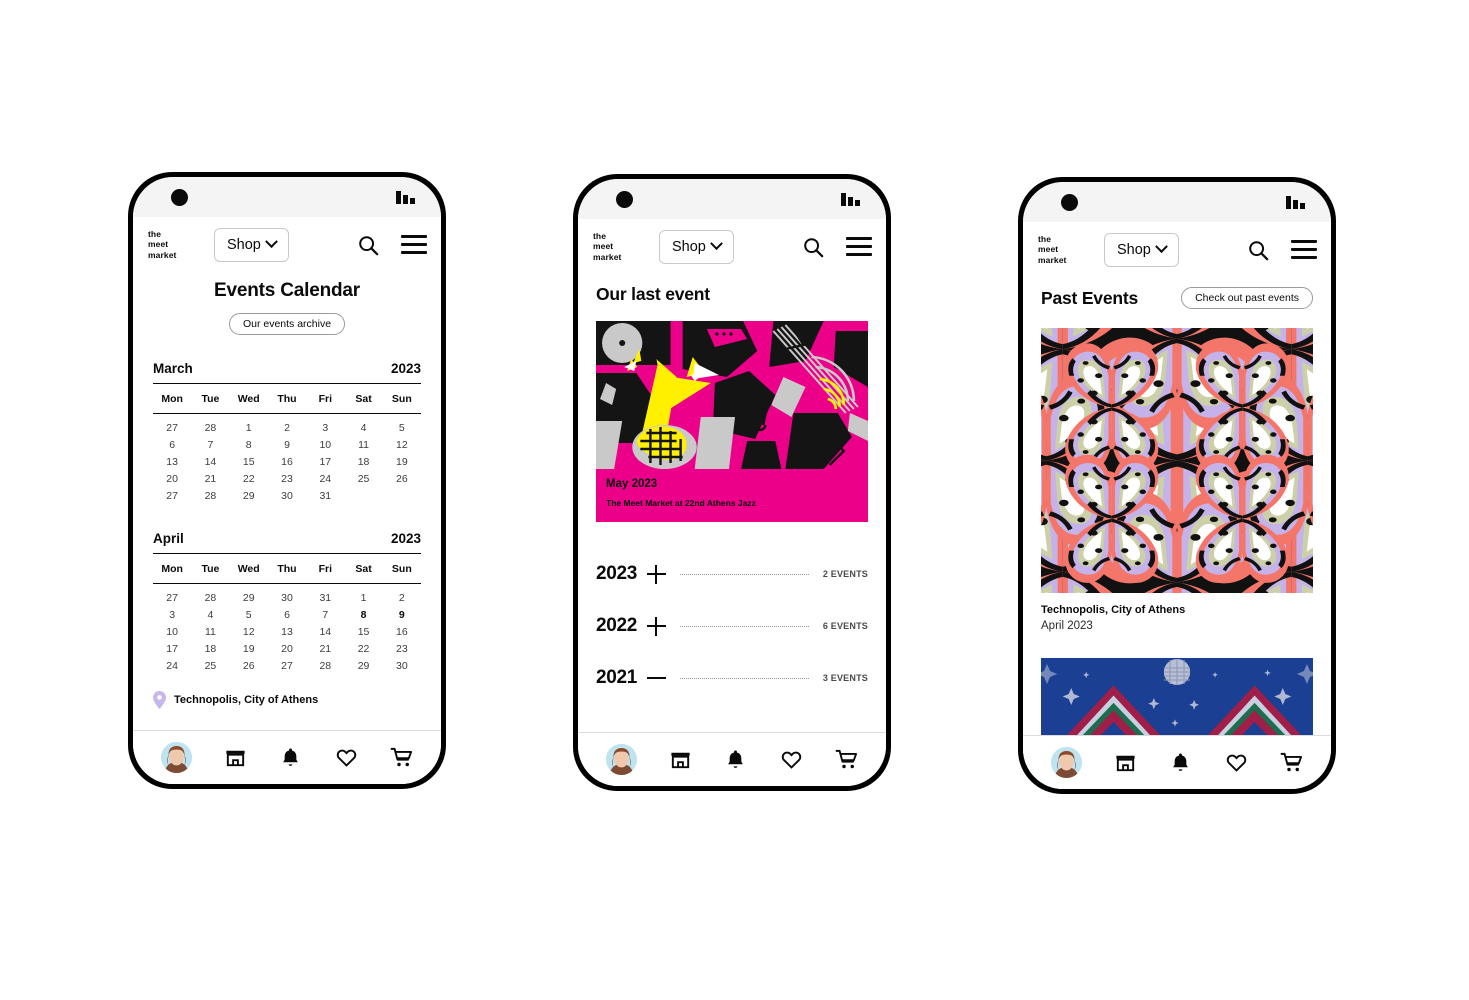 Image resolution: width=1469 pixels, height=1000 pixels. Describe the element at coordinates (732, 626) in the screenshot. I see `year-row-2022: 2022 6 EVENTS` at that location.